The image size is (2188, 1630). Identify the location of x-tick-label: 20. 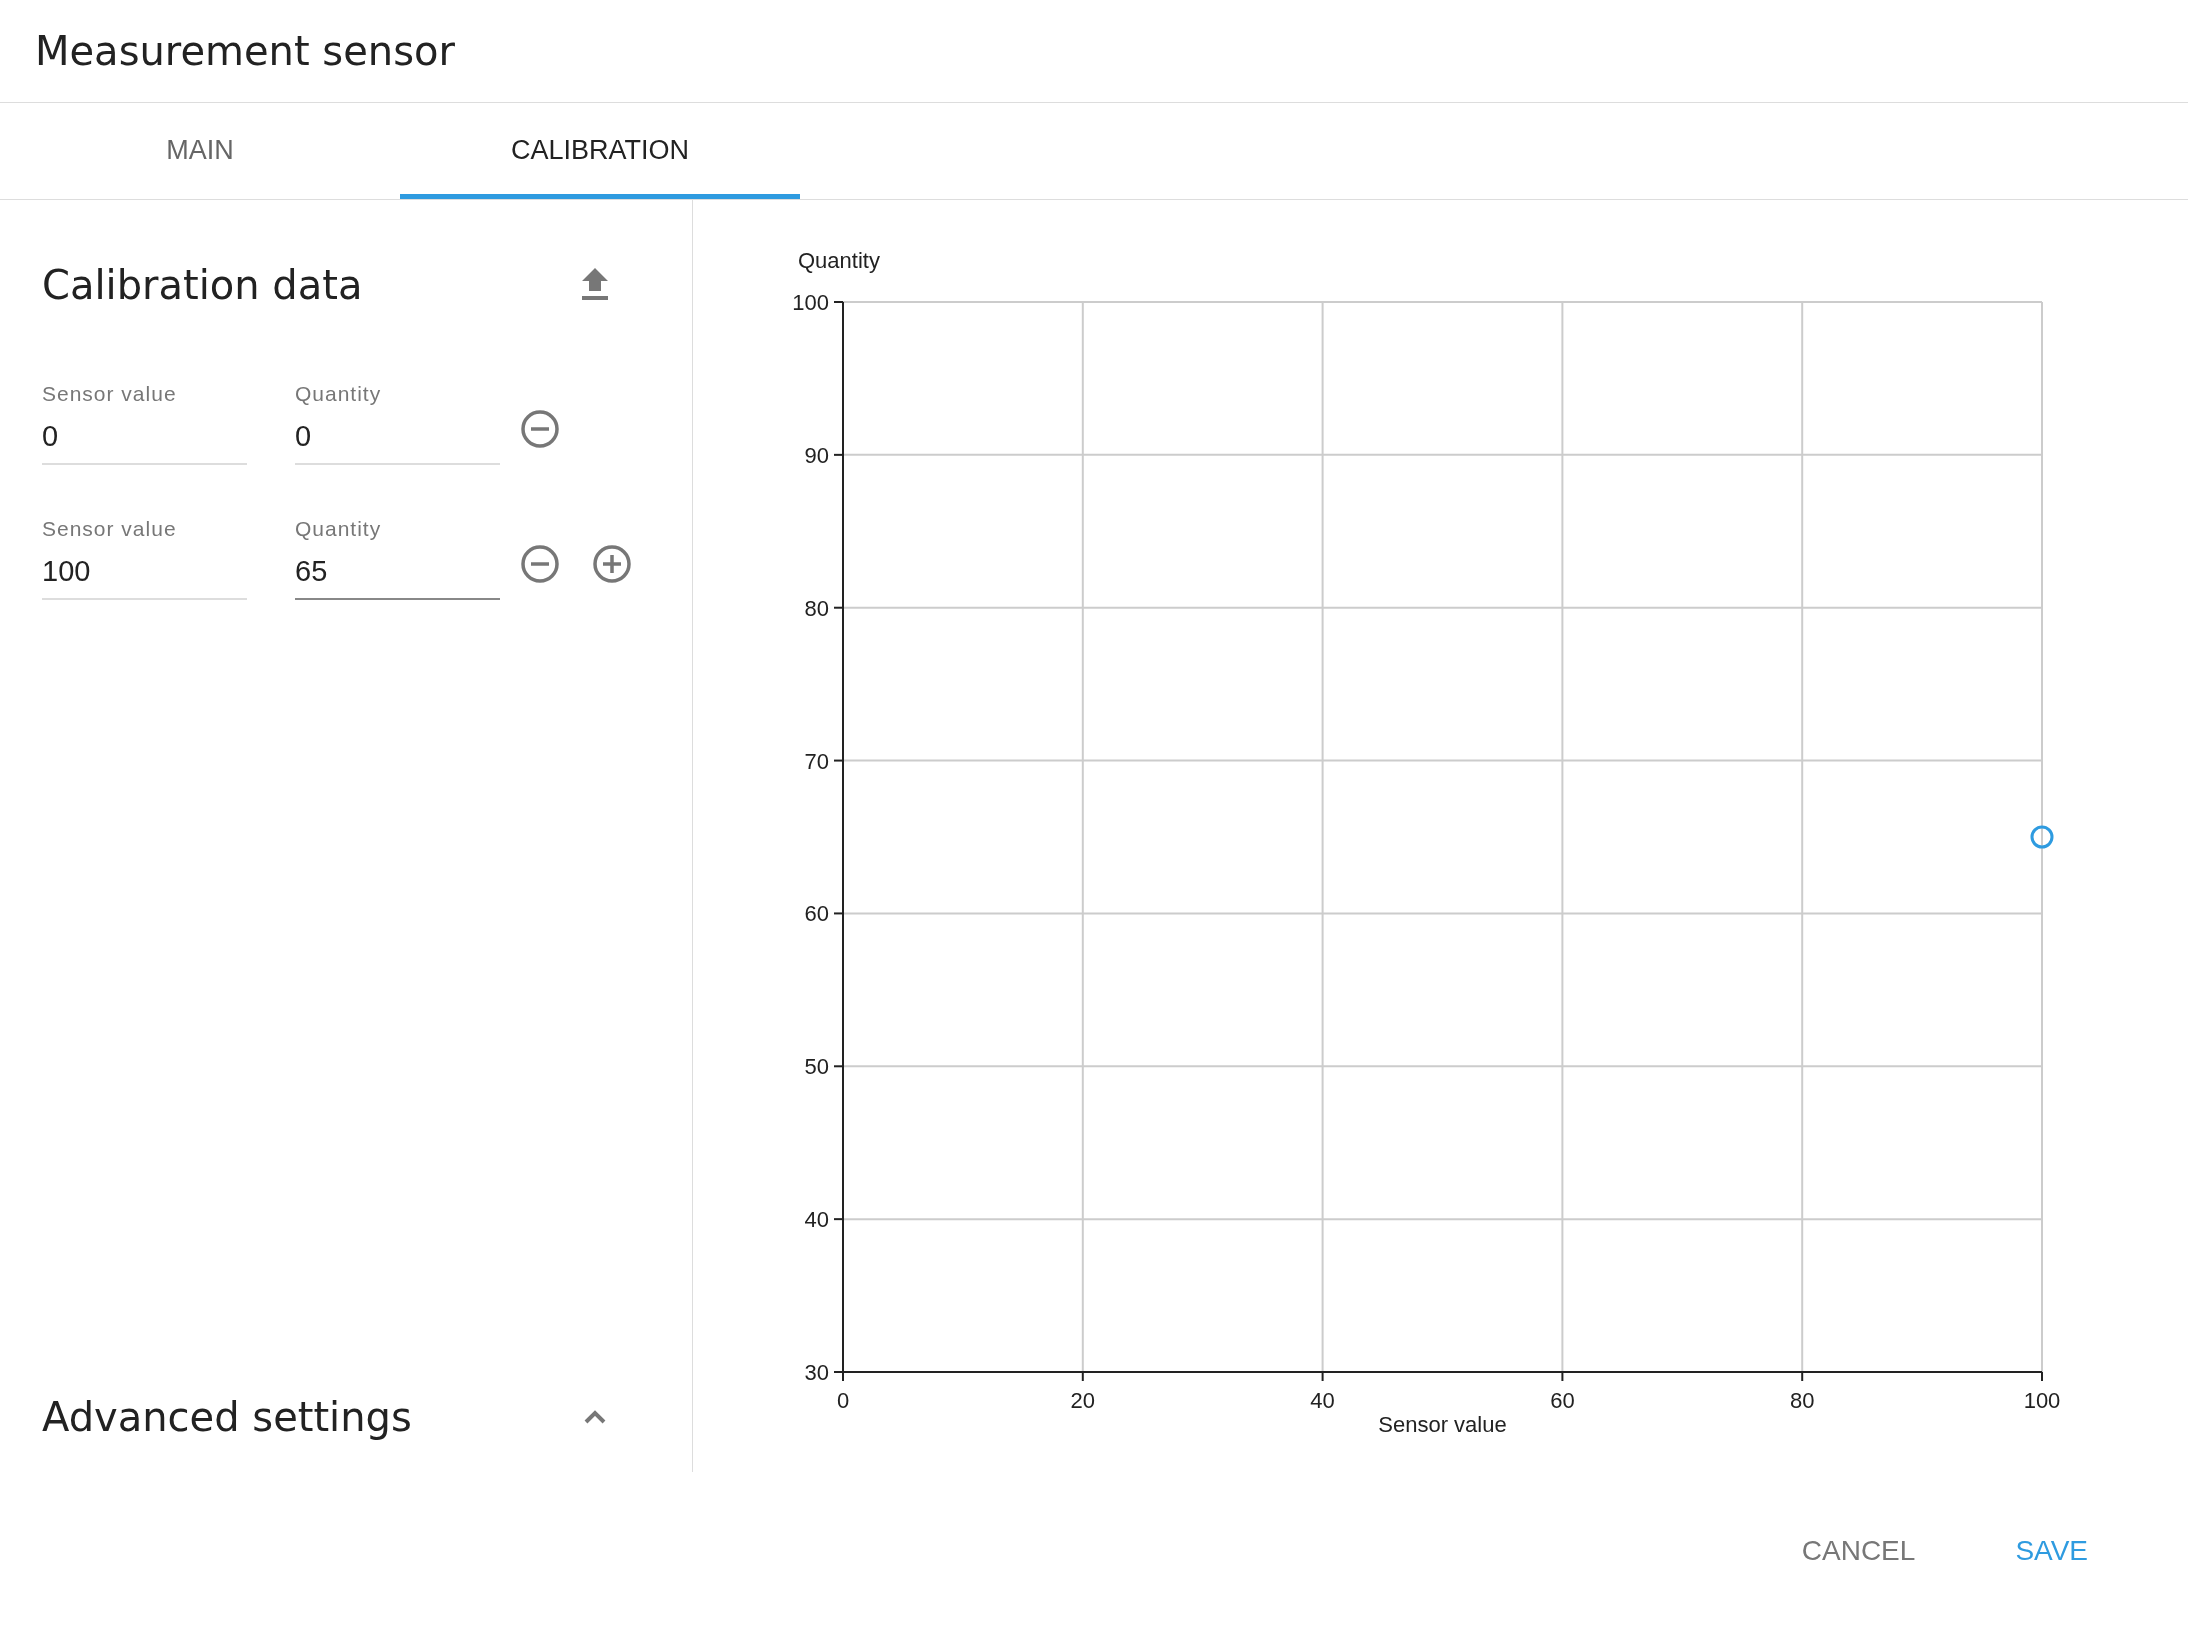
(1083, 1400).